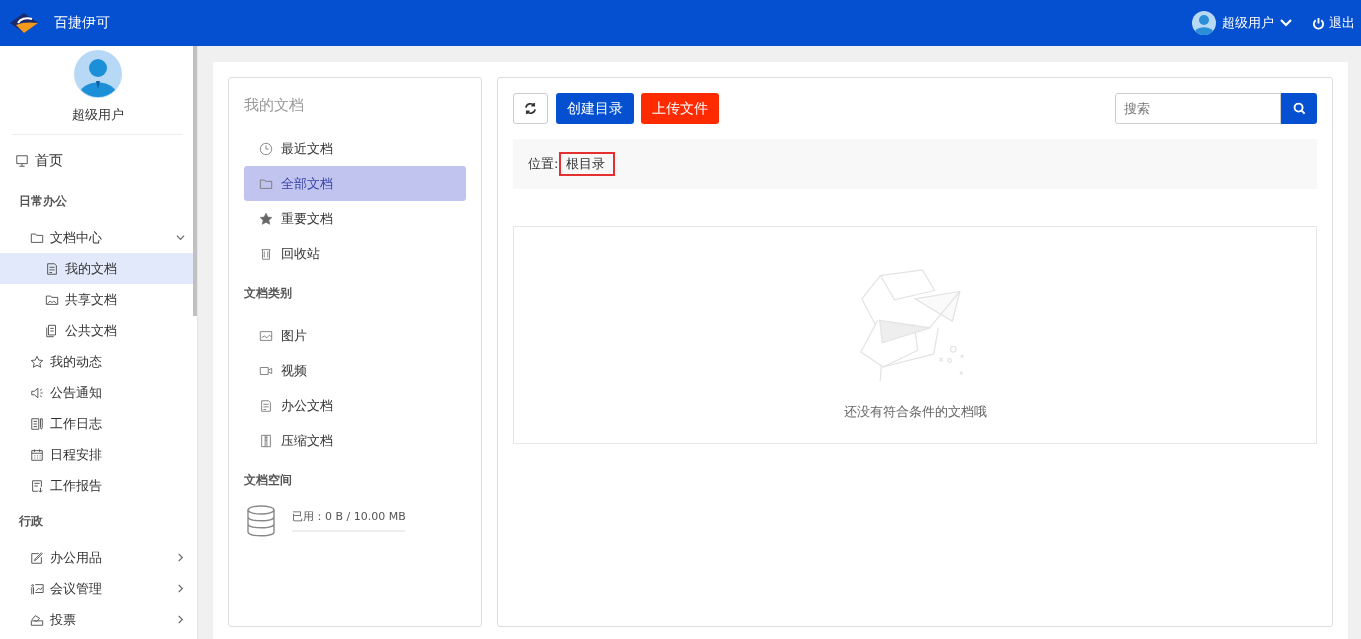 This screenshot has height=639, width=1361. What do you see at coordinates (1318, 23) in the screenshot?
I see `power-icon` at bounding box center [1318, 23].